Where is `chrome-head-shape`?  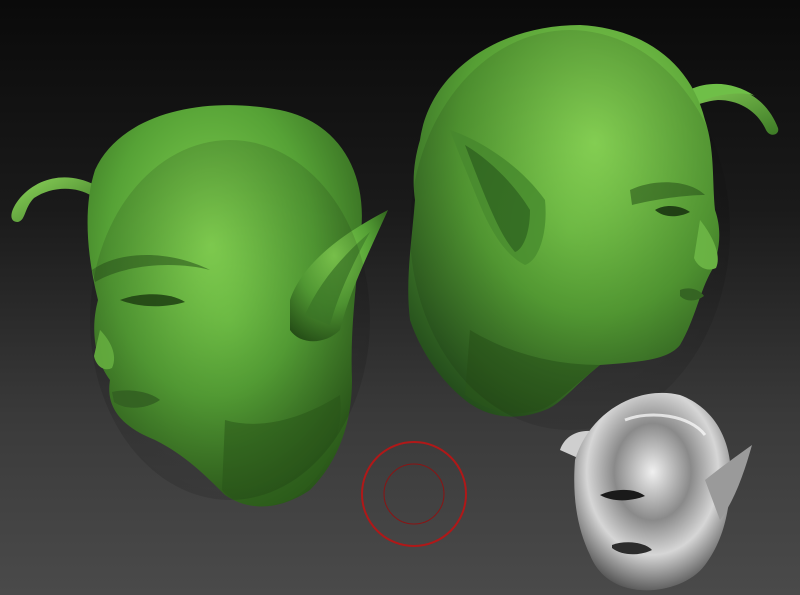 chrome-head-shape is located at coordinates (652, 491).